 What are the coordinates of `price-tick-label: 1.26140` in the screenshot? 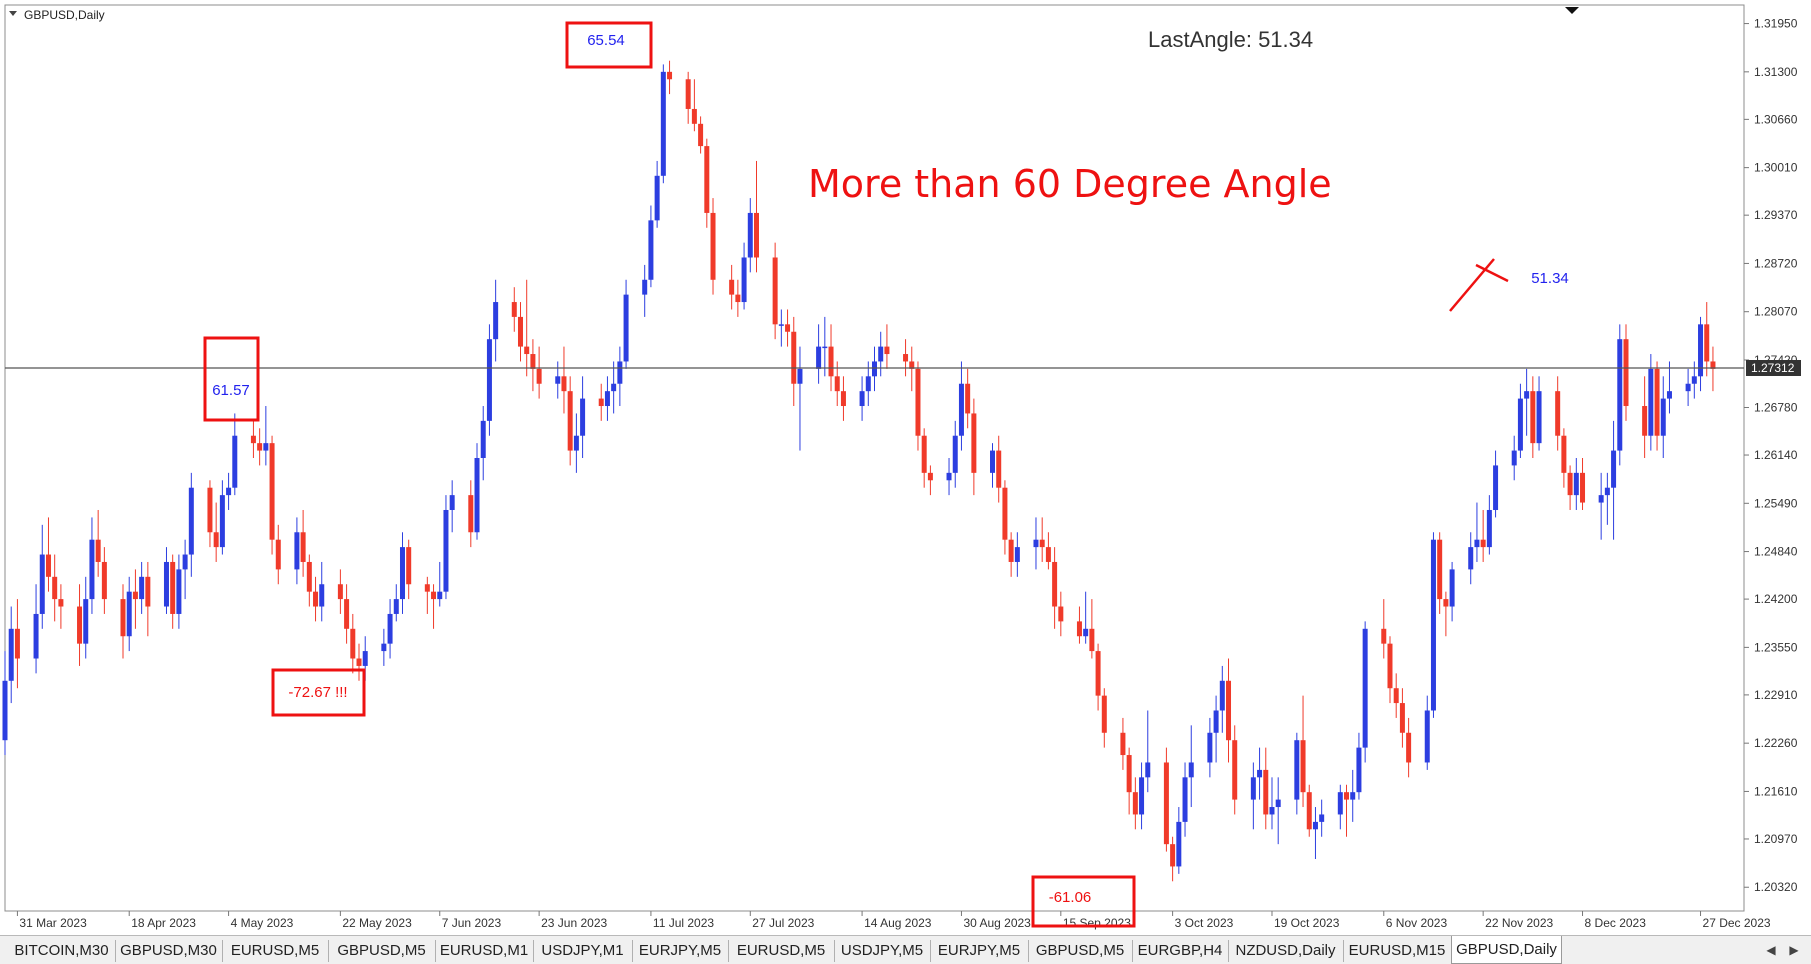 It's located at (1776, 455).